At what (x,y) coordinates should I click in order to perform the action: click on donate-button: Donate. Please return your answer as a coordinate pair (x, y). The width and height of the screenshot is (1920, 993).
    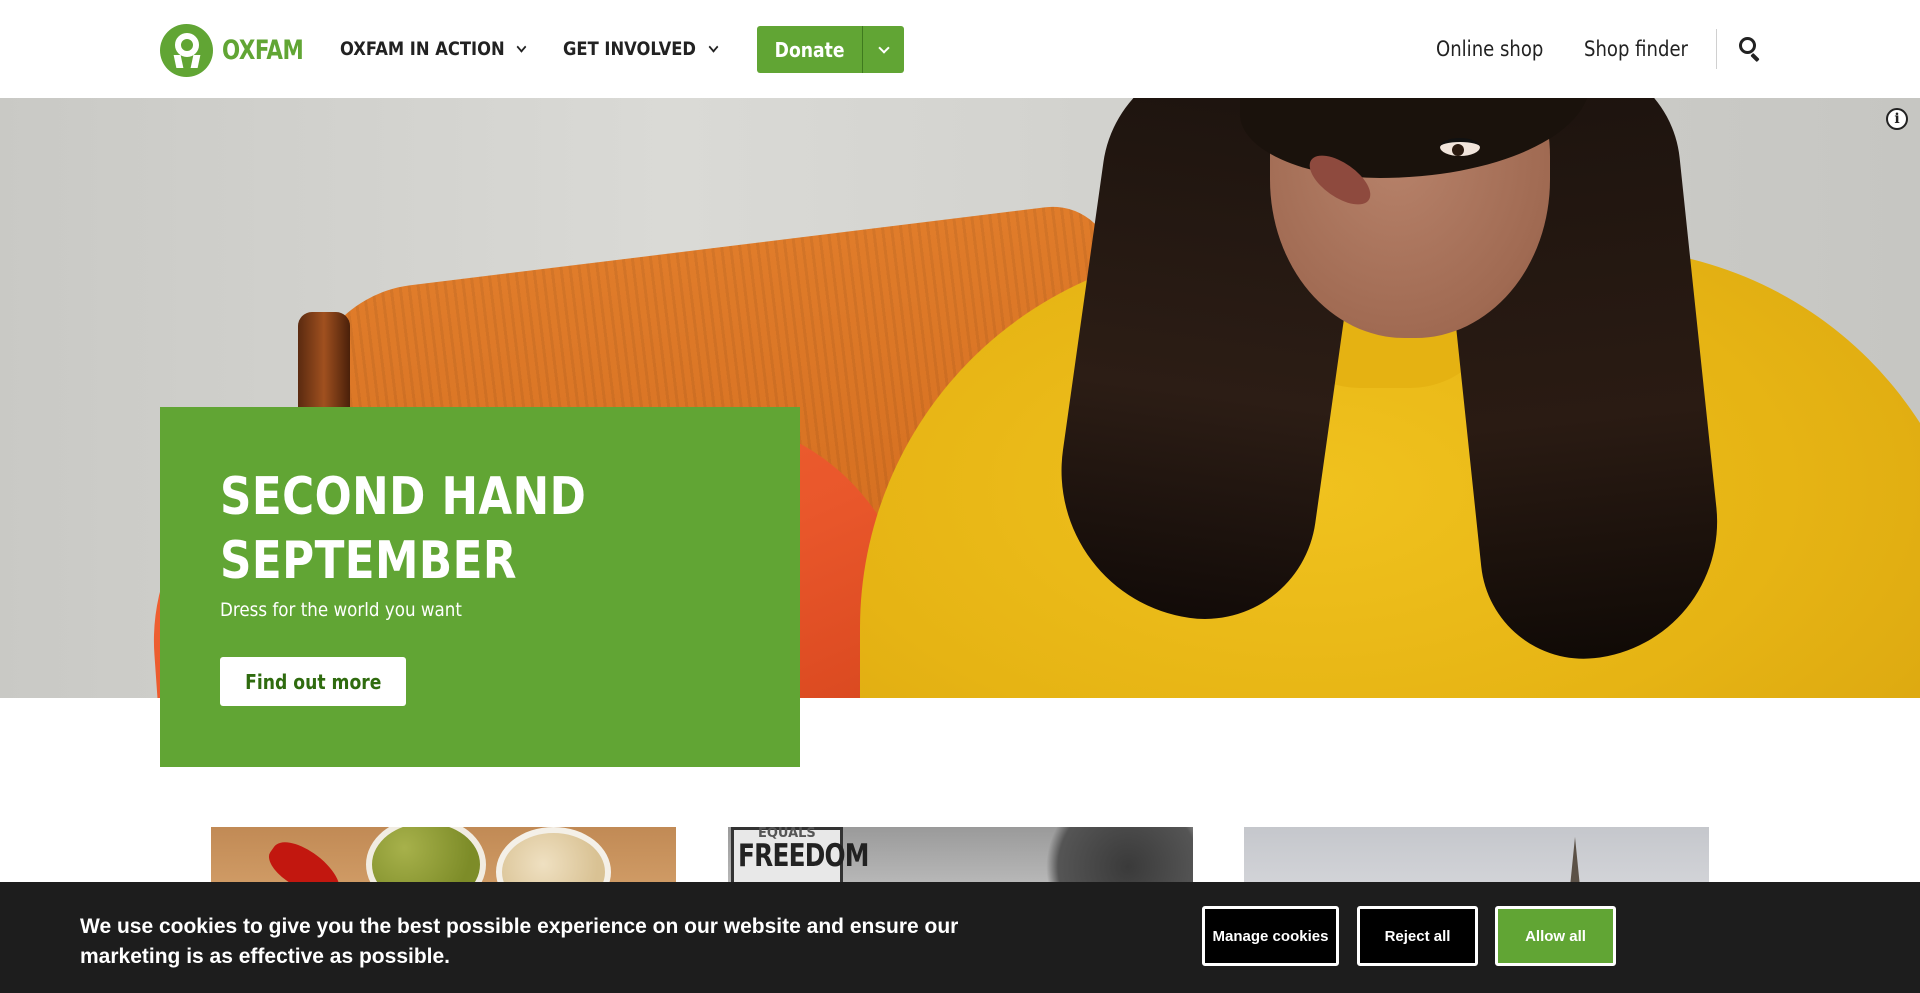
    Looking at the image, I should click on (809, 49).